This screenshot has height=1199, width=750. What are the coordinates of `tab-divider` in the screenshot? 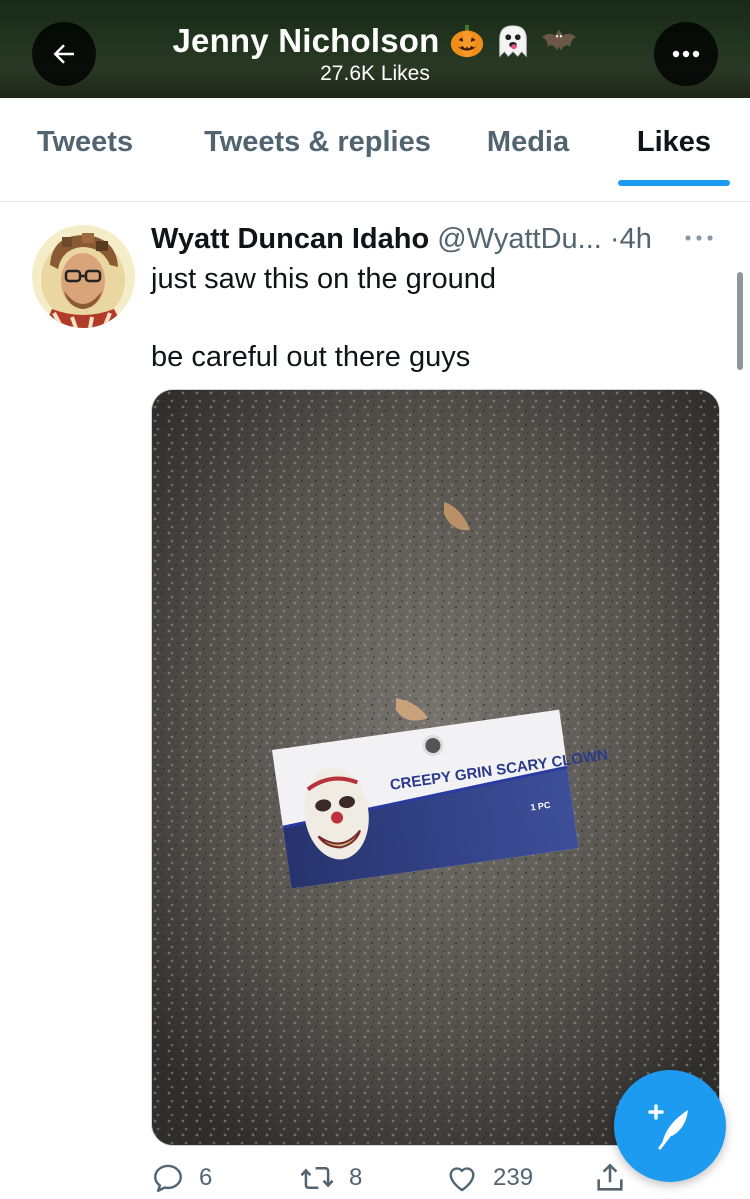 It's located at (375, 194).